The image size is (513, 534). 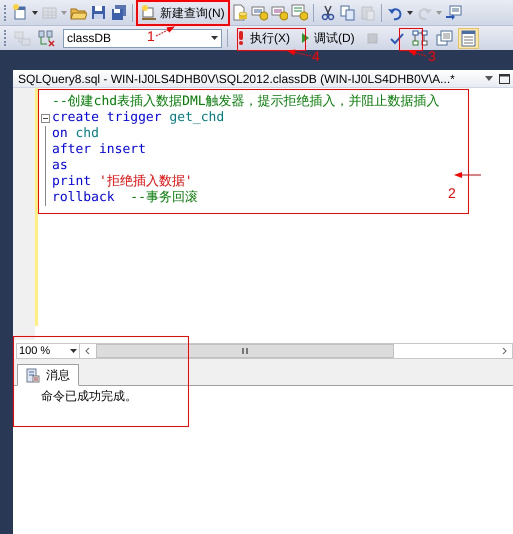 I want to click on document-tab: SQLQuery8.sql - WIN-IJ0LS4DHB0V\SQL2012.classDB (WIN-IJ0LS4DHB0V\A...*, so click(x=263, y=79).